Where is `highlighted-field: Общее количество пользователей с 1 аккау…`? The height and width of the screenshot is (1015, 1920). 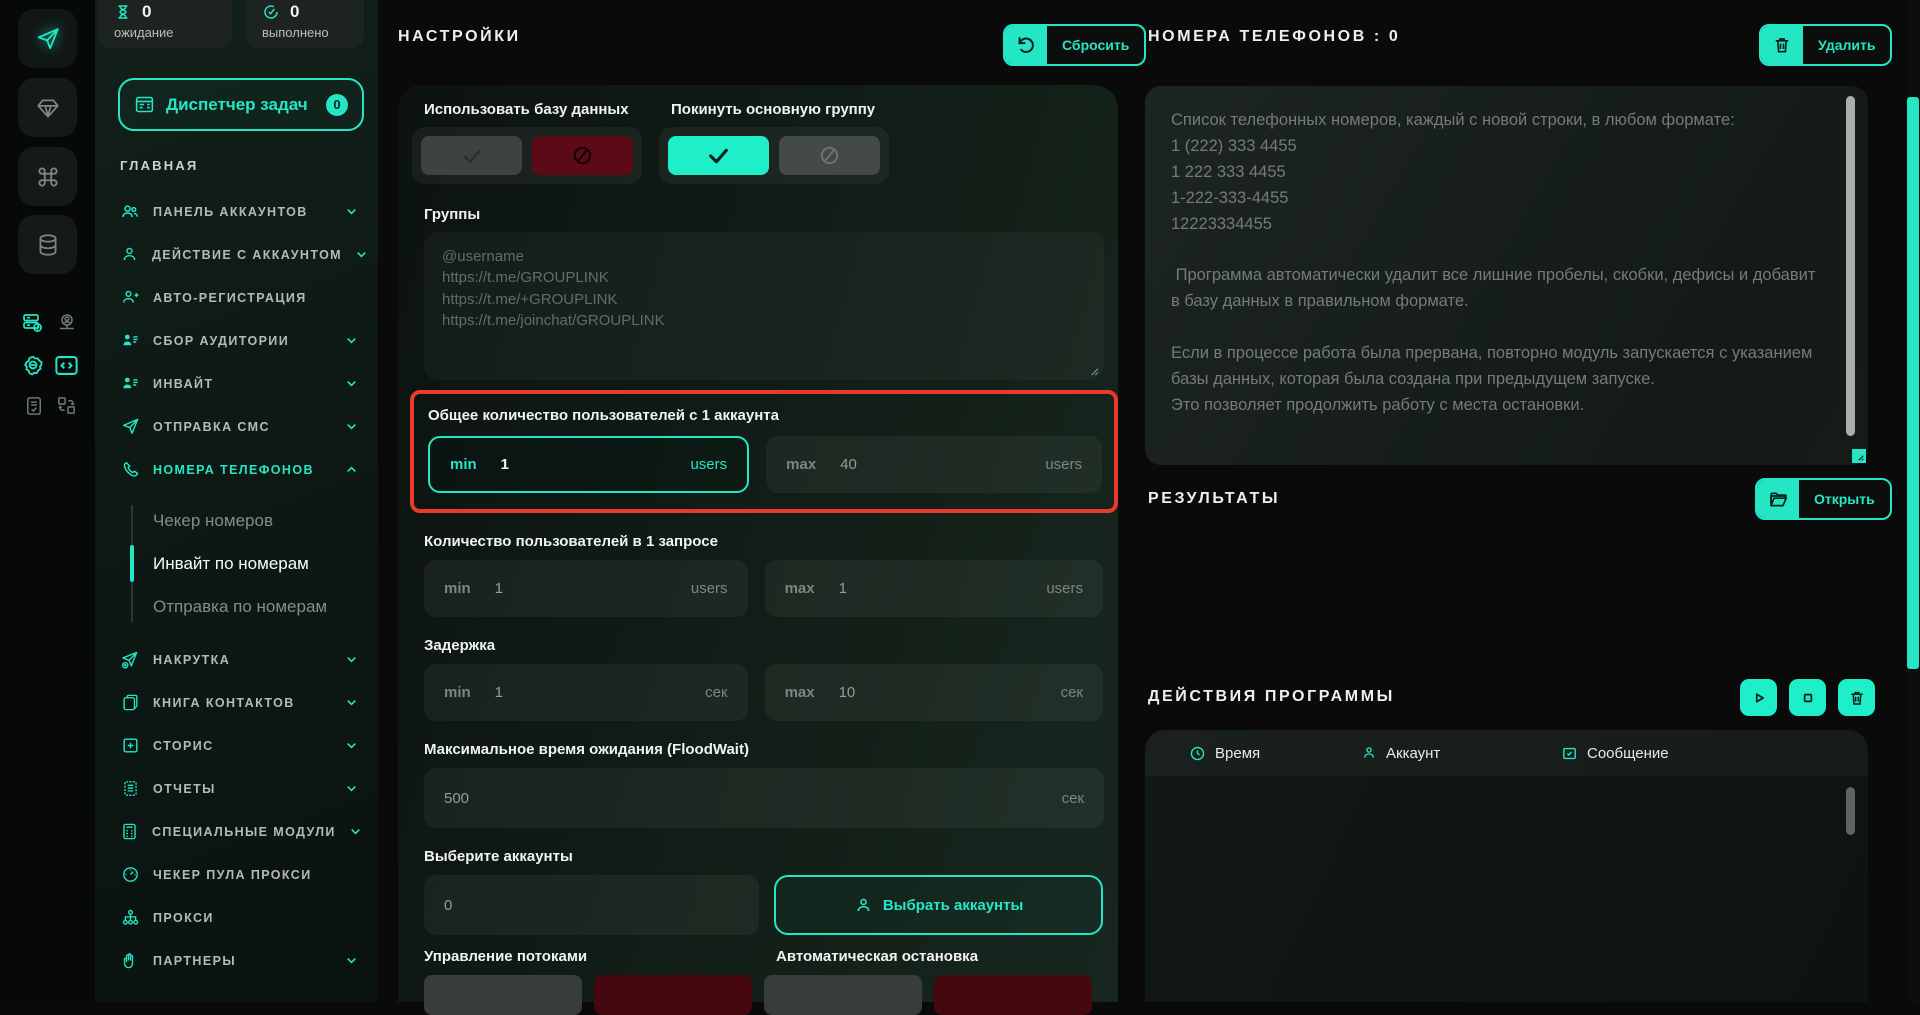 highlighted-field: Общее количество пользователей с 1 аккау… is located at coordinates (764, 451).